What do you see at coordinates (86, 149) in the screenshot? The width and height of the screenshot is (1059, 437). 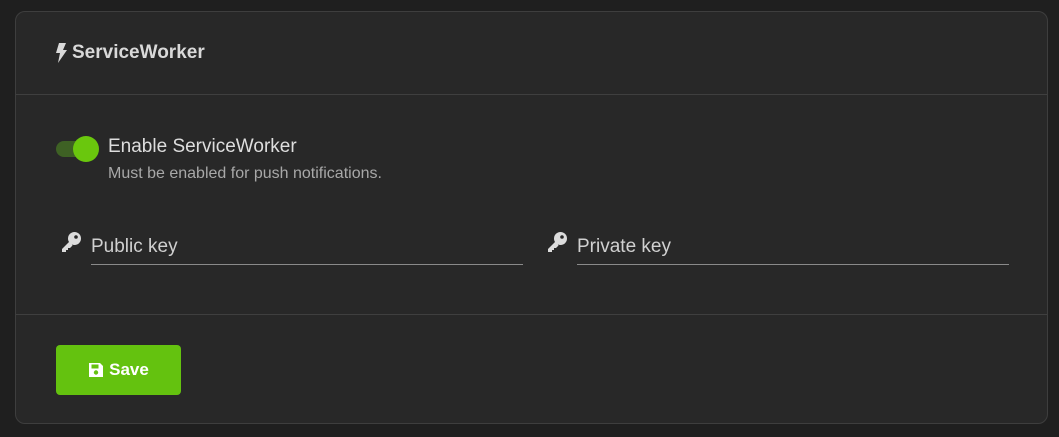 I see `toggle-knob` at bounding box center [86, 149].